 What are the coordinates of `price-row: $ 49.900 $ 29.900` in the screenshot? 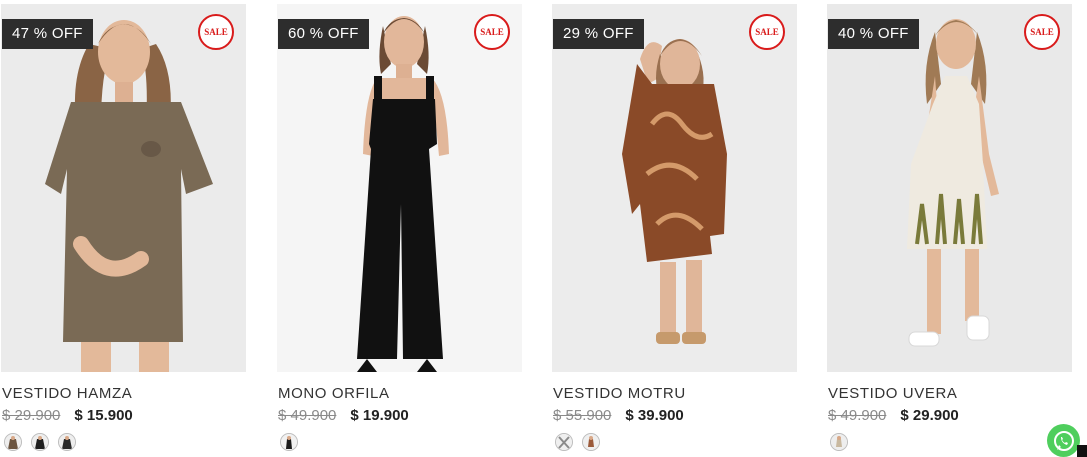 It's located at (893, 415).